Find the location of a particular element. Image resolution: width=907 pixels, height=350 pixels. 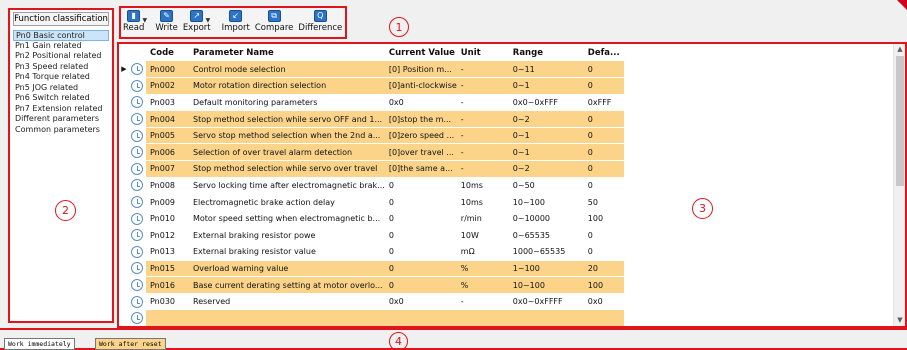

column-header-unit: Unit is located at coordinates (482, 52).